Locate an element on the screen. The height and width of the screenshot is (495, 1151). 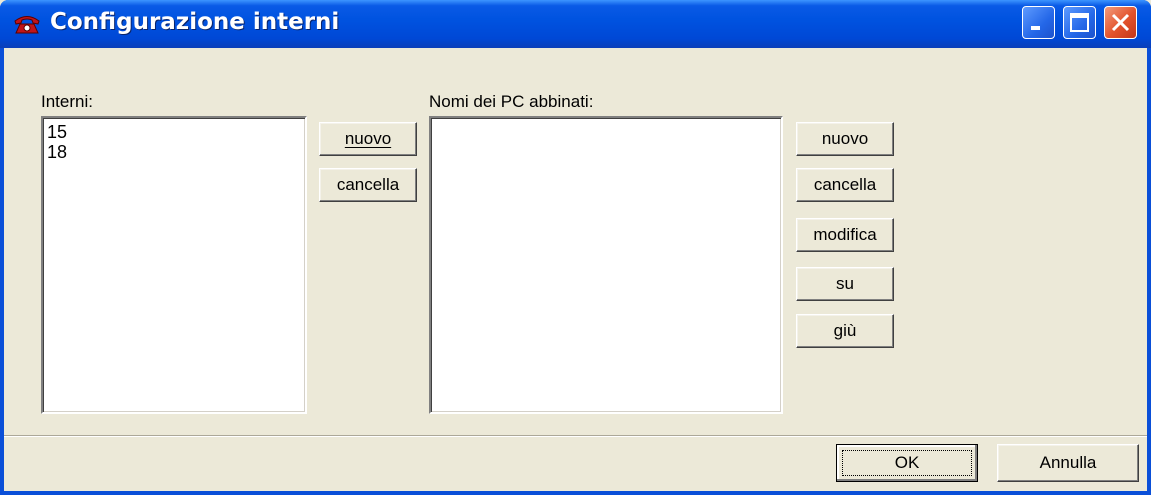
interni-listbox: 15 18 is located at coordinates (174, 265).